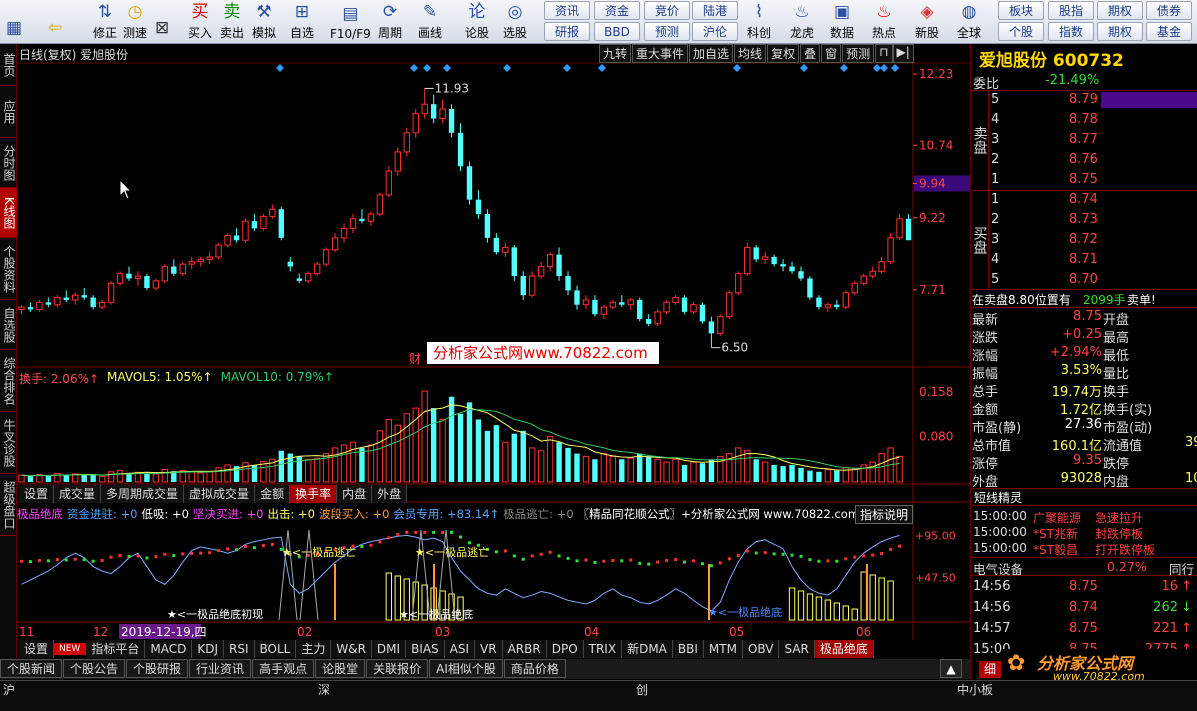  I want to click on chart-button: ⌇ 科创, so click(759, 22).